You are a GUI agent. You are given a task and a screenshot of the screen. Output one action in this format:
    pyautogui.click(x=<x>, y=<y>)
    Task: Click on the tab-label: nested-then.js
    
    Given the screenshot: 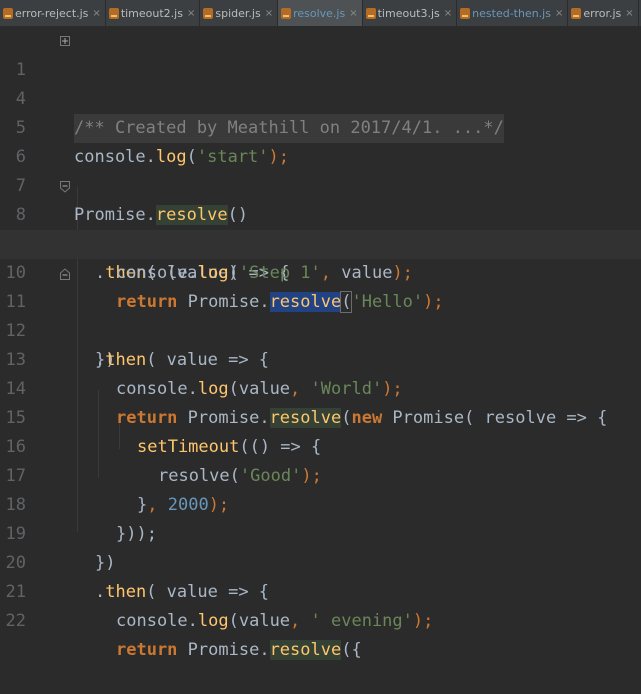 What is the action you would take?
    pyautogui.click(x=511, y=13)
    